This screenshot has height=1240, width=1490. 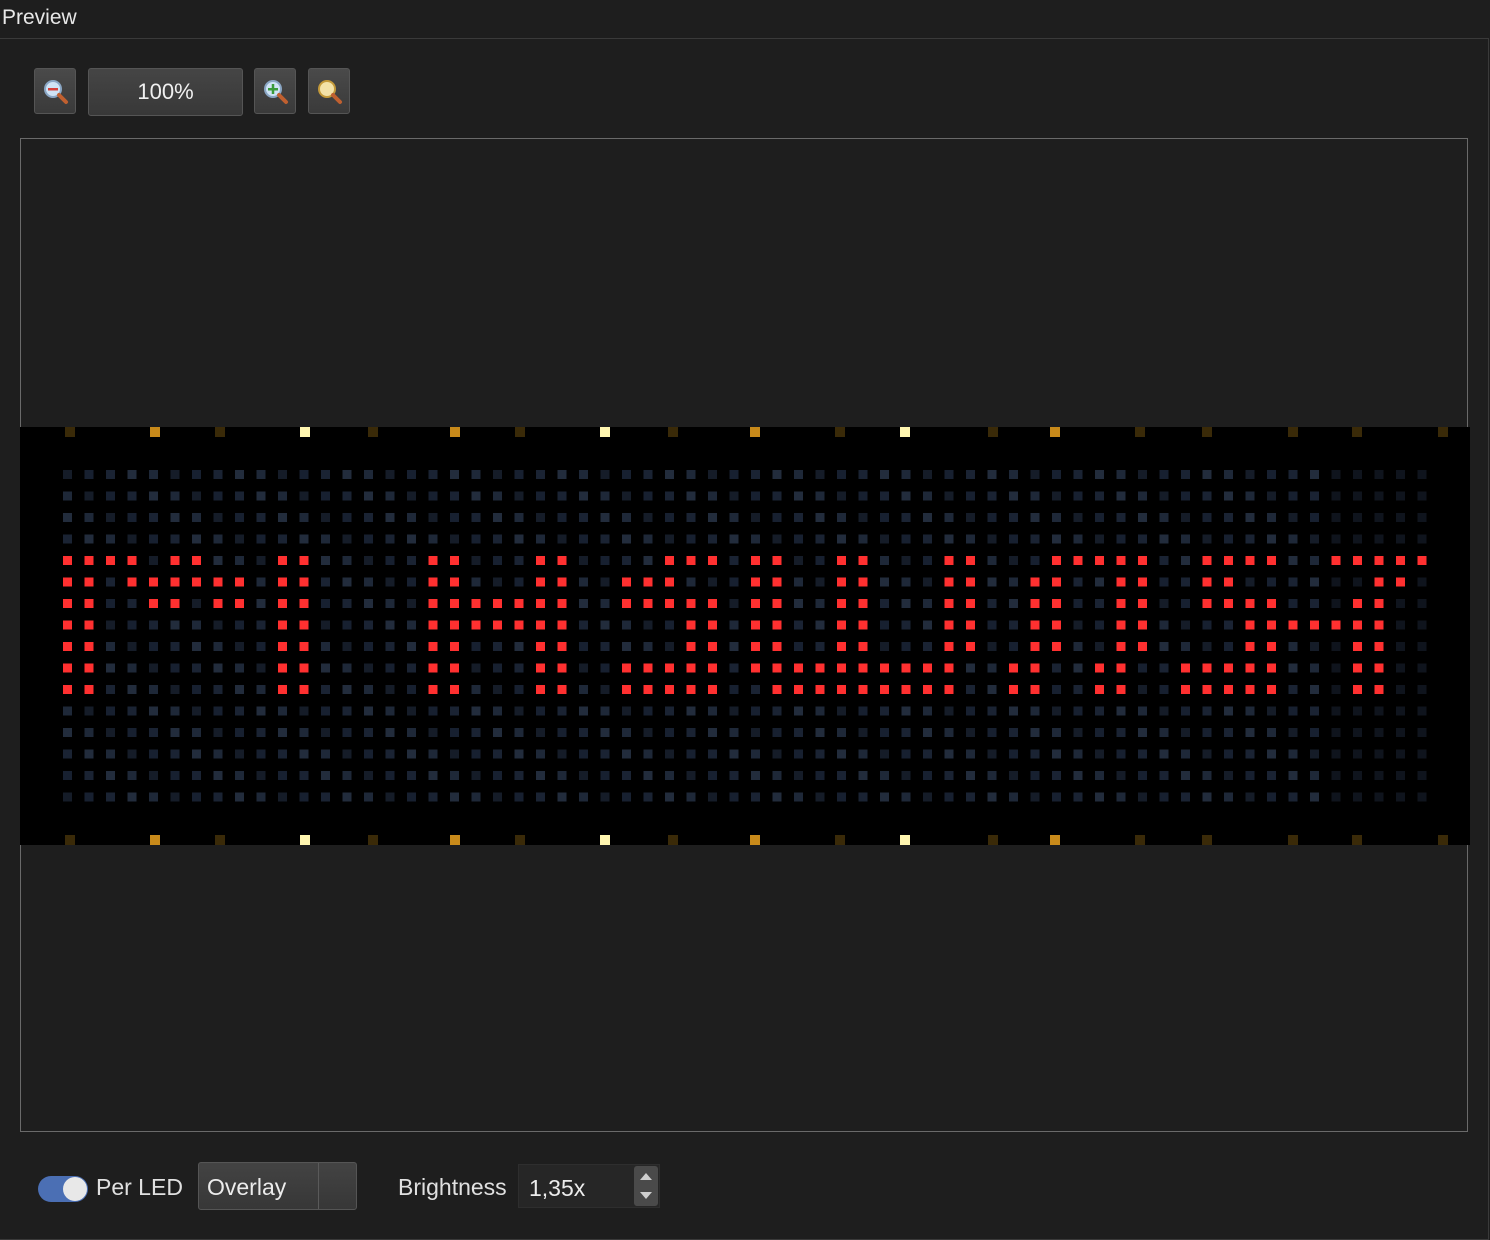 I want to click on mode-dropdown: Overlay, so click(x=277, y=1186).